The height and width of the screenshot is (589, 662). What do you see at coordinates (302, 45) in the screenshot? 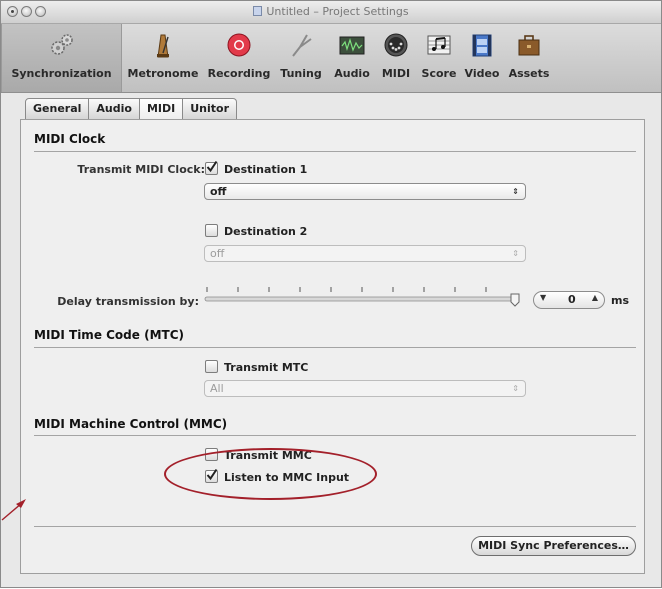
I see `tuning-fork-icon` at bounding box center [302, 45].